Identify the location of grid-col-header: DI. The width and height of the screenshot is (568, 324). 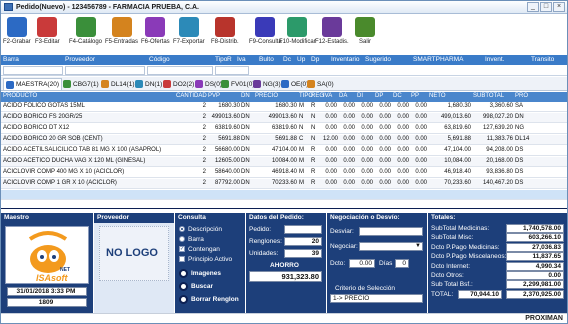
(360, 96).